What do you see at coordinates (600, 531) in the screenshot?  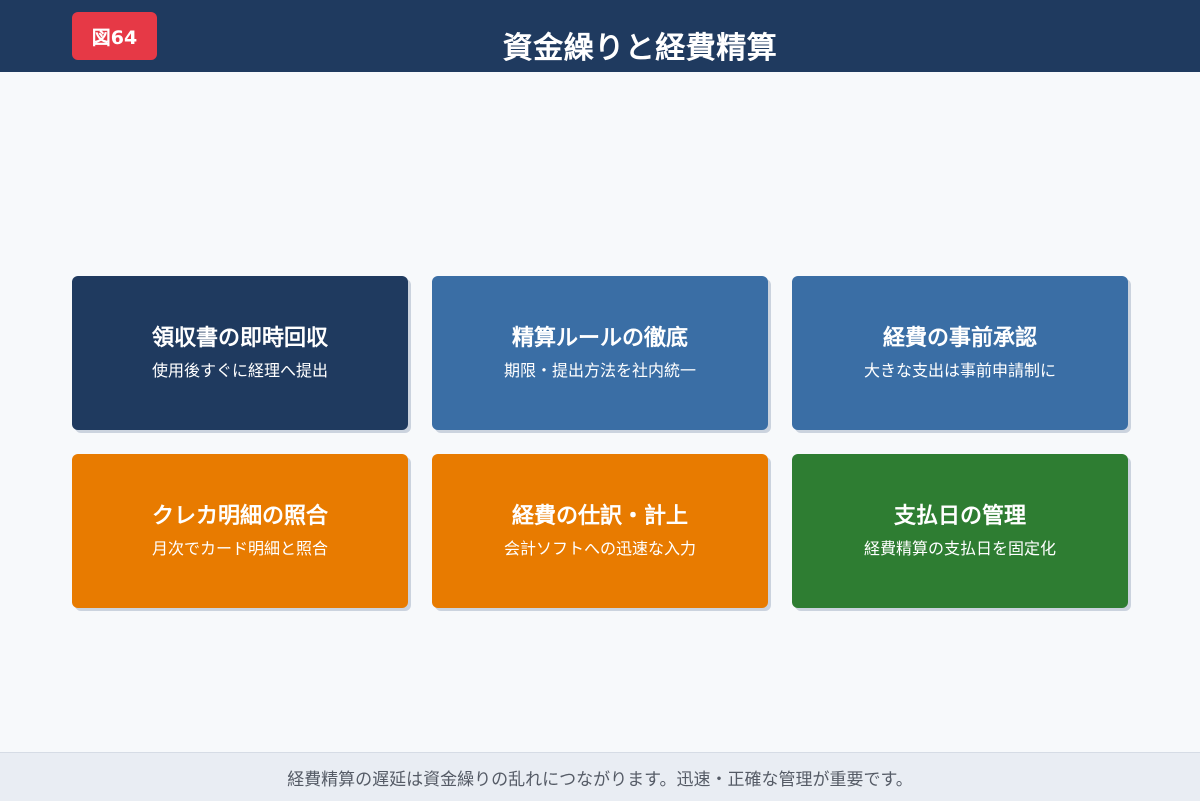 I see `card-journal-entry: 経費の仕訳・計上 会計ソフトへの迅速な入力` at bounding box center [600, 531].